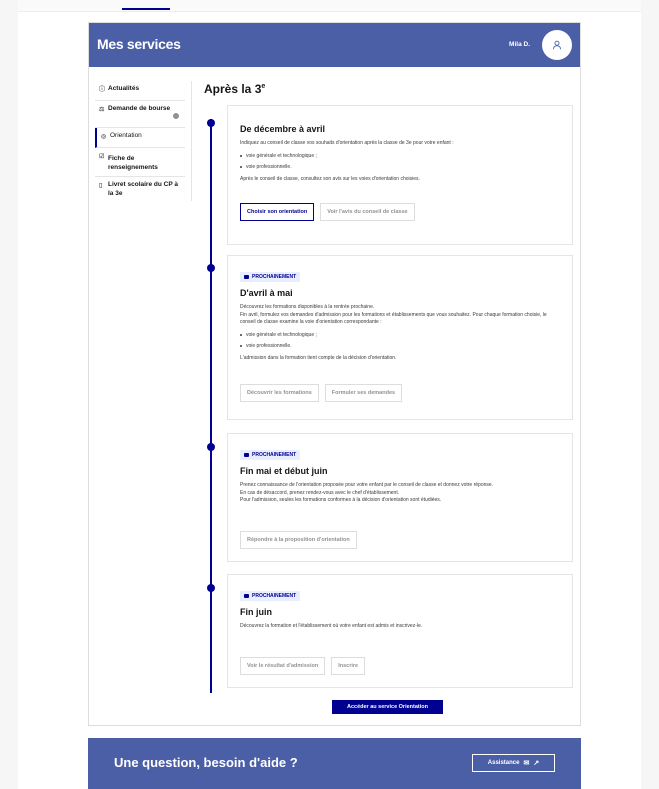 The image size is (659, 789). Describe the element at coordinates (348, 665) in the screenshot. I see `register-button: Inscrire` at that location.